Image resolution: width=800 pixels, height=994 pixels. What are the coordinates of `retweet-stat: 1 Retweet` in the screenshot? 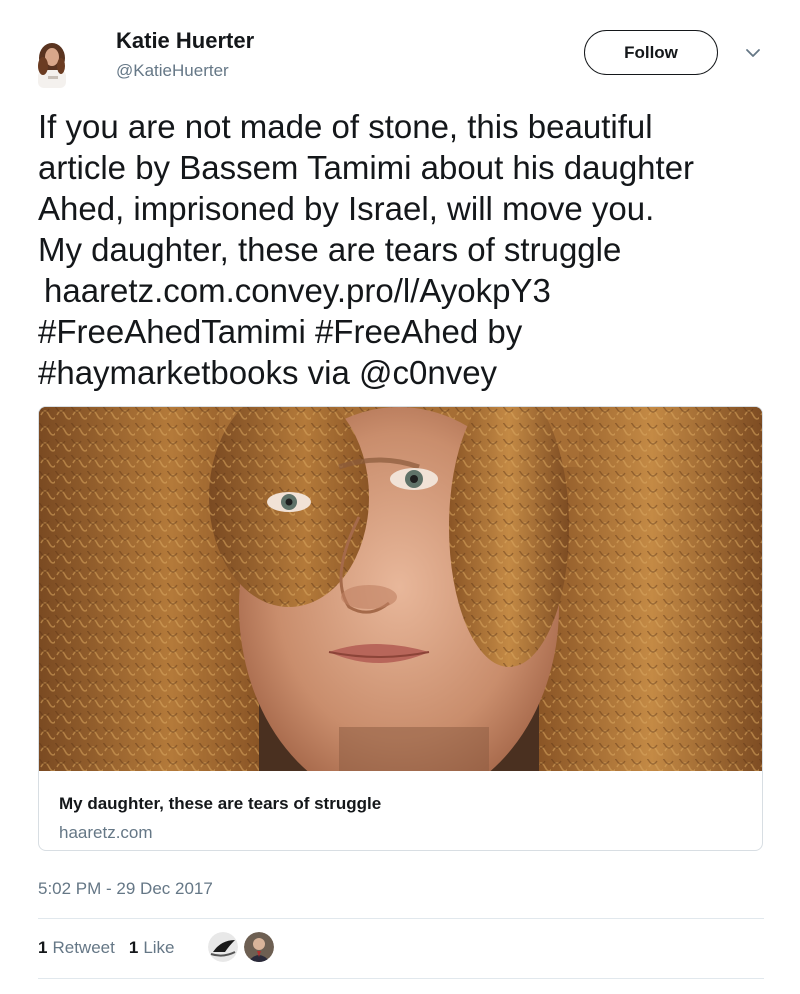 It's located at (76, 948).